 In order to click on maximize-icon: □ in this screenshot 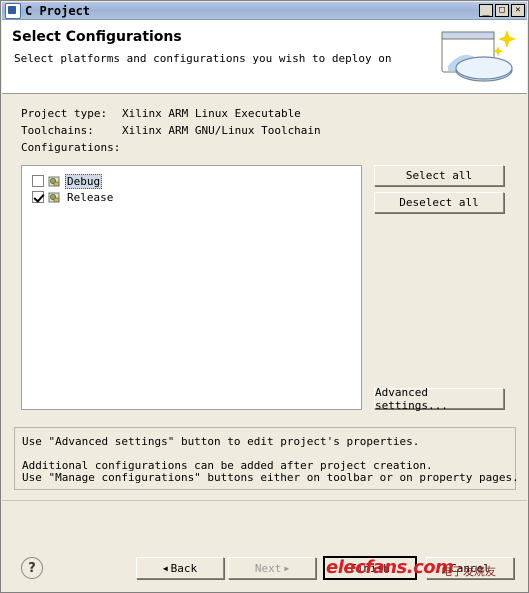, I will do `click(502, 10)`.